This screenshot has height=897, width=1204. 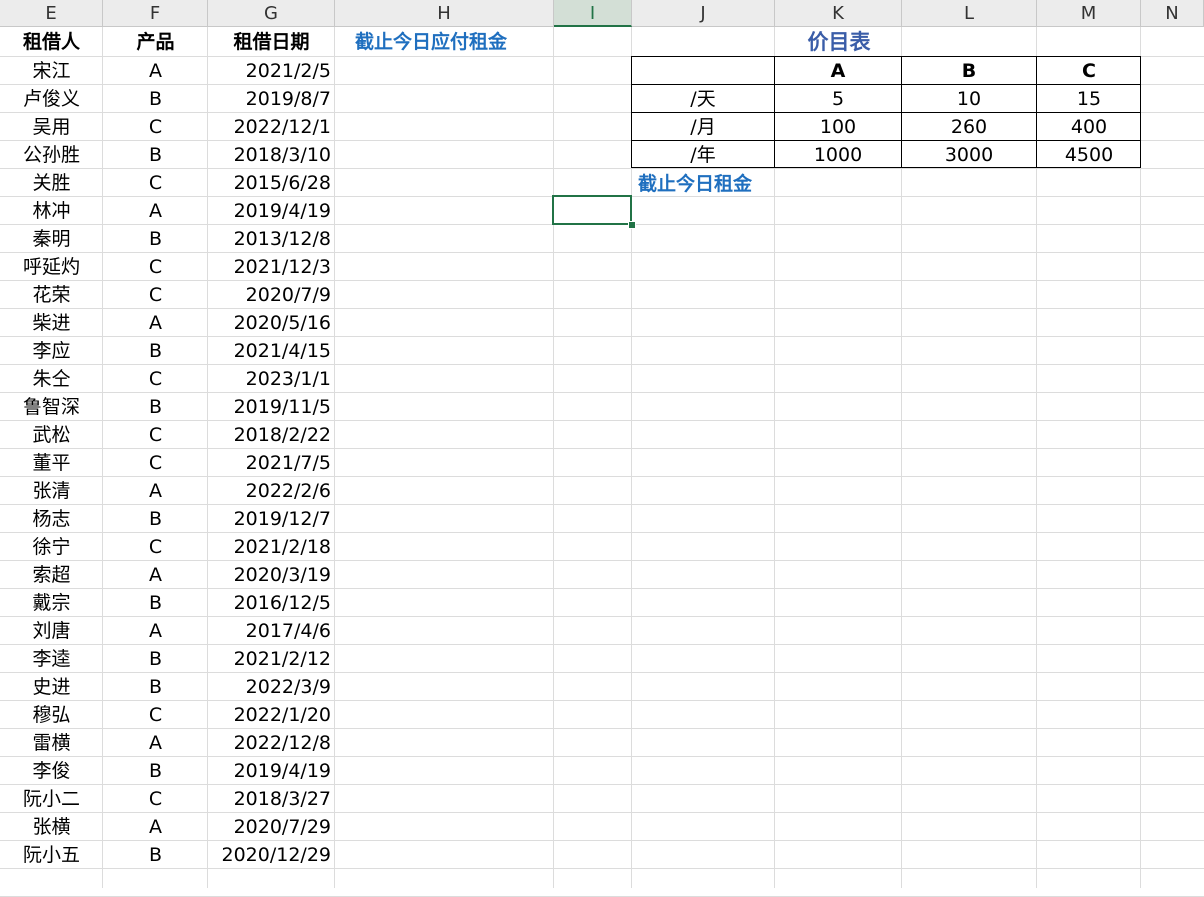 I want to click on cell-renter: 戴宗, so click(x=51, y=603).